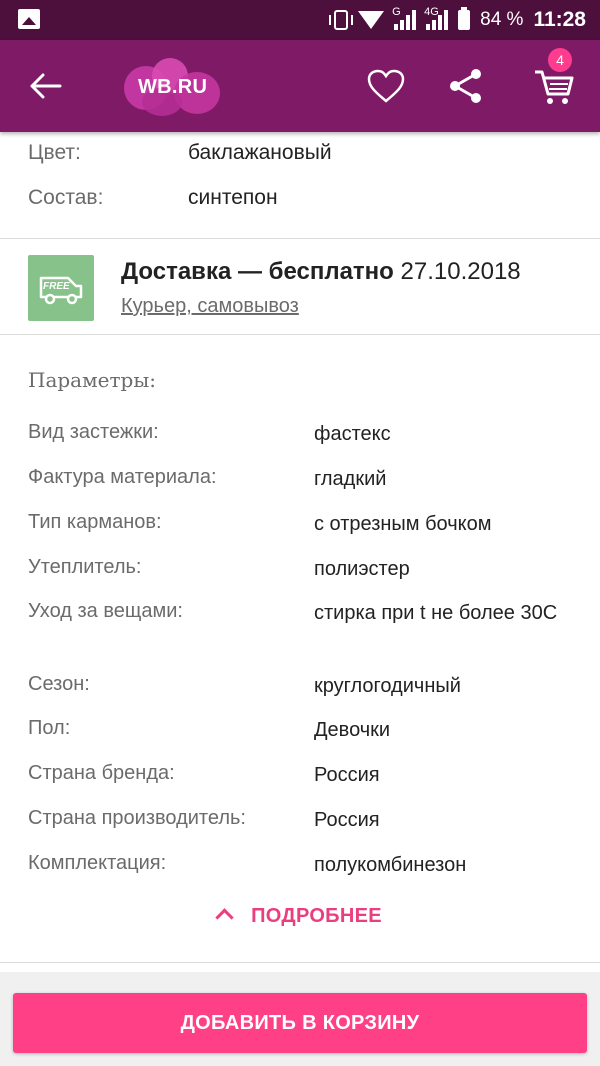 This screenshot has height=1066, width=600. Describe the element at coordinates (95, 522) in the screenshot. I see `param-label: Тип карманов:` at that location.